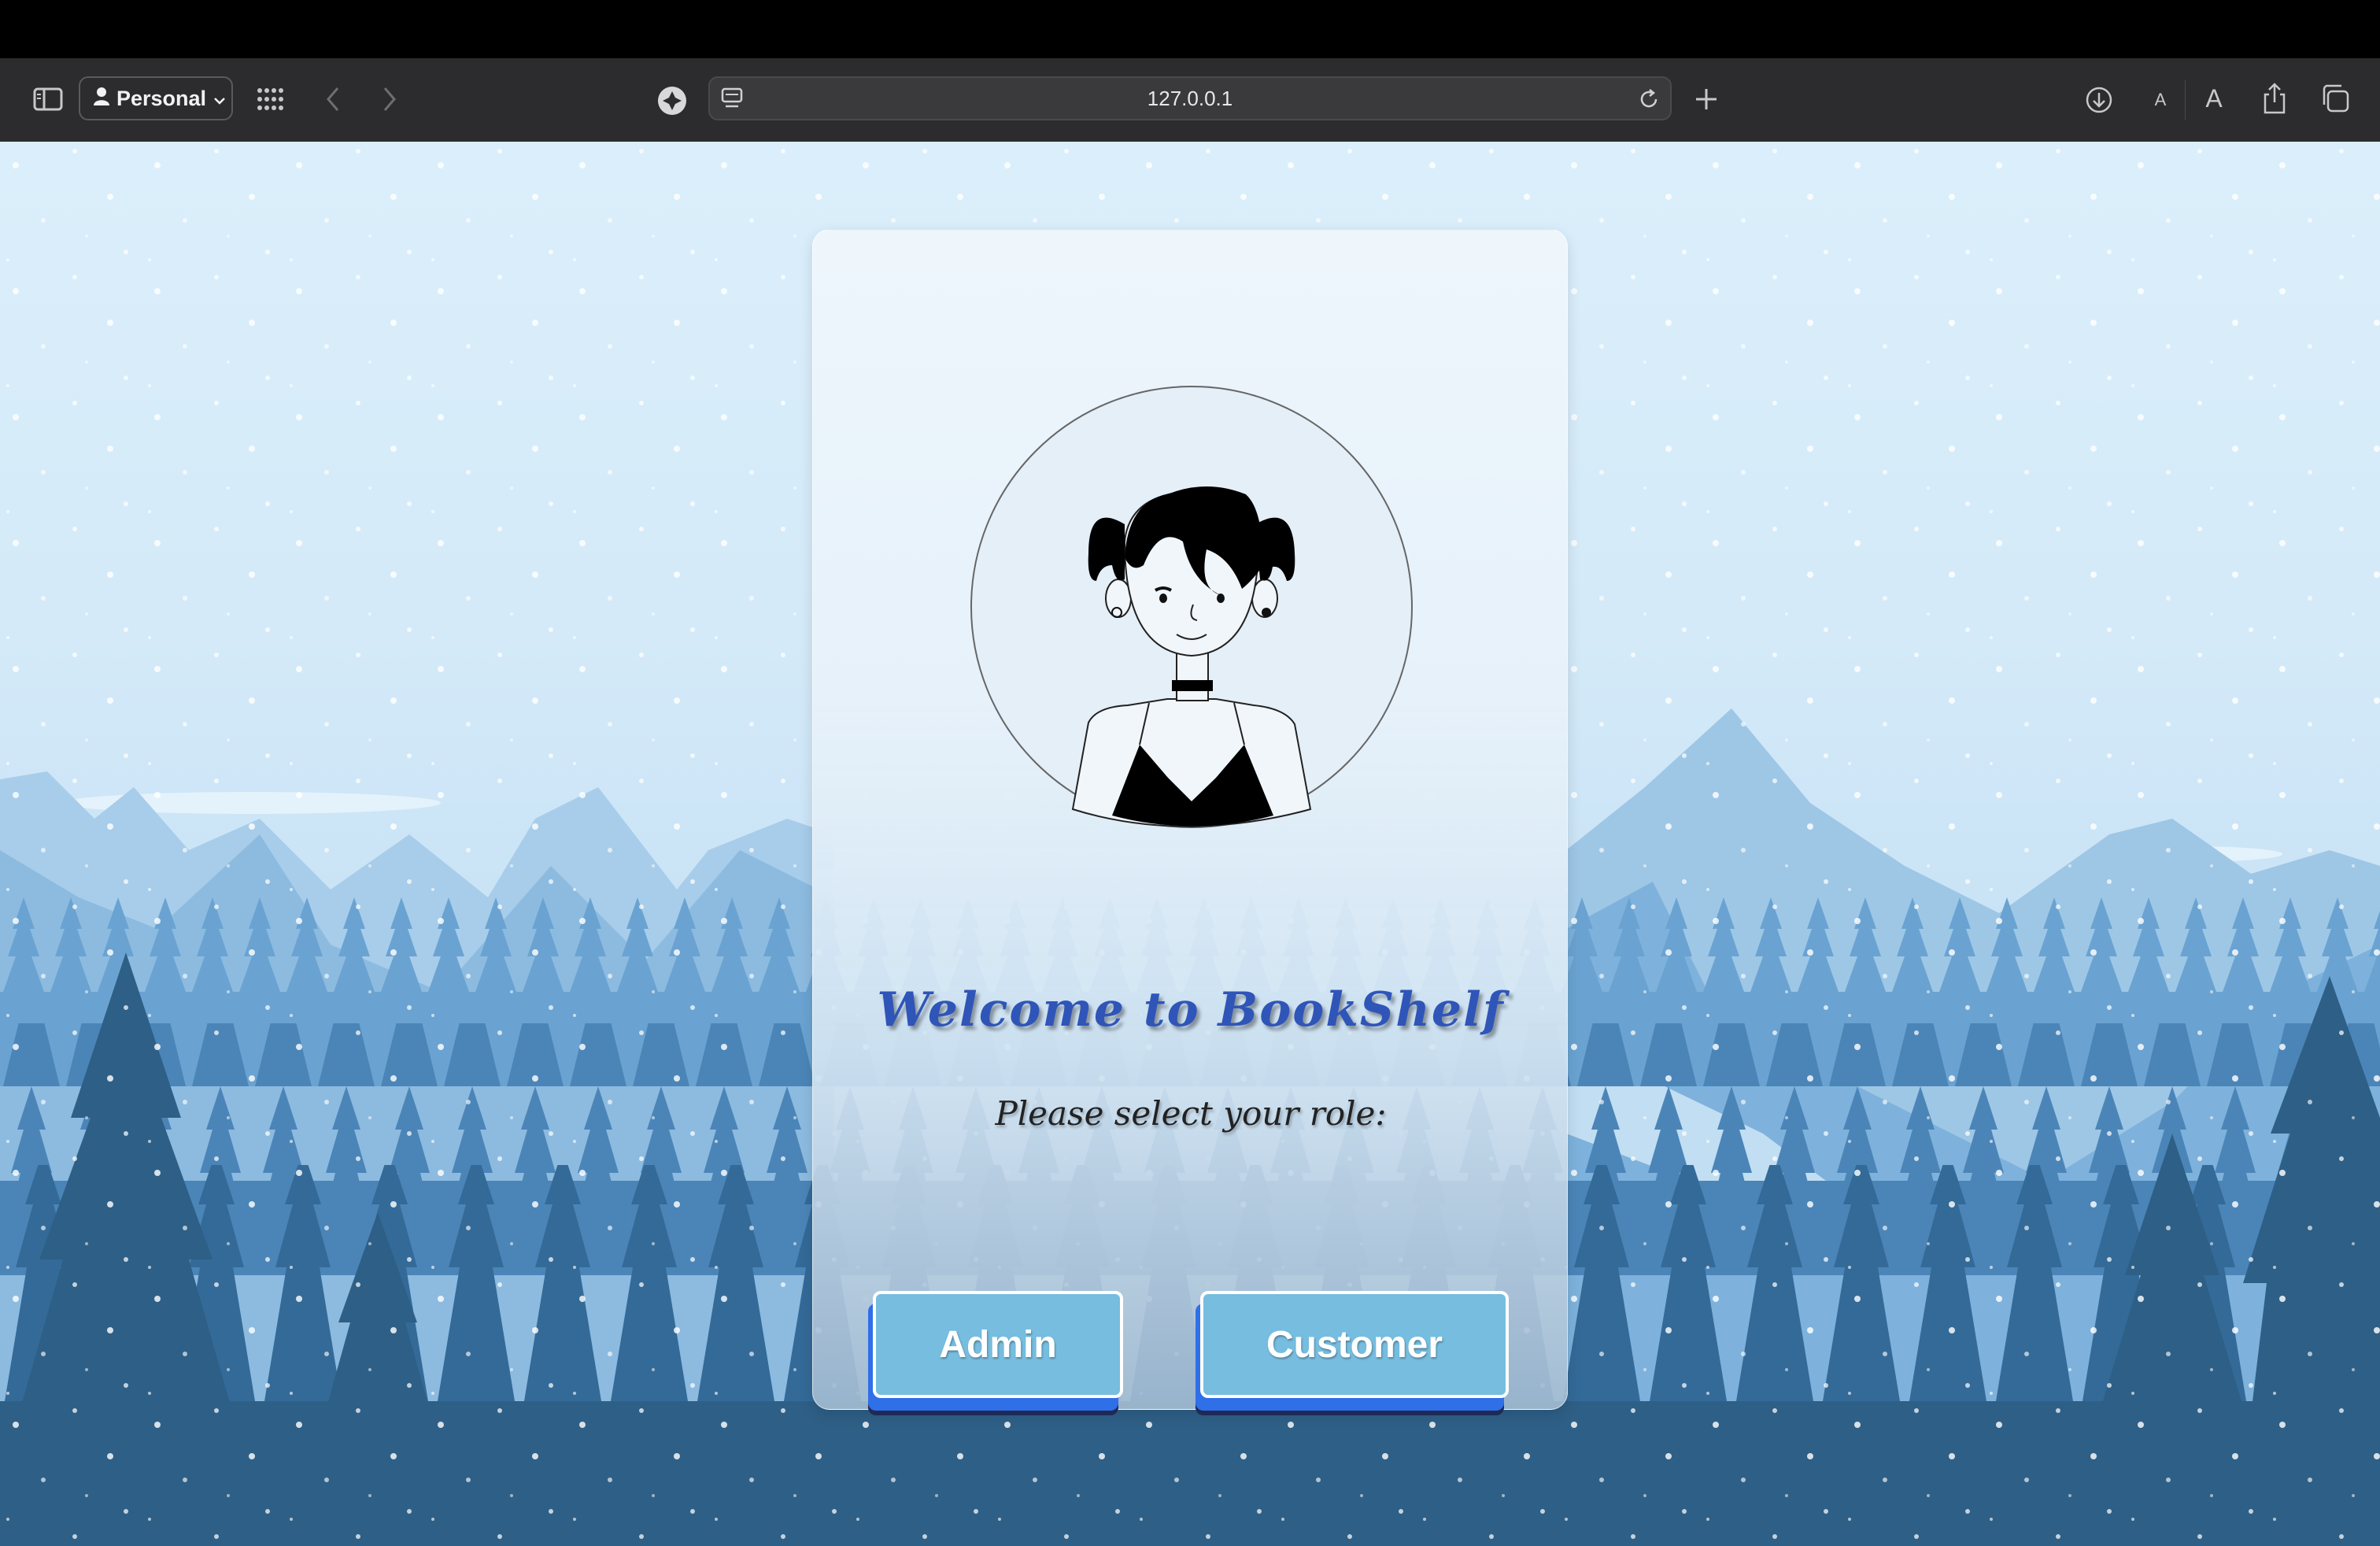  I want to click on grid-icon, so click(270, 99).